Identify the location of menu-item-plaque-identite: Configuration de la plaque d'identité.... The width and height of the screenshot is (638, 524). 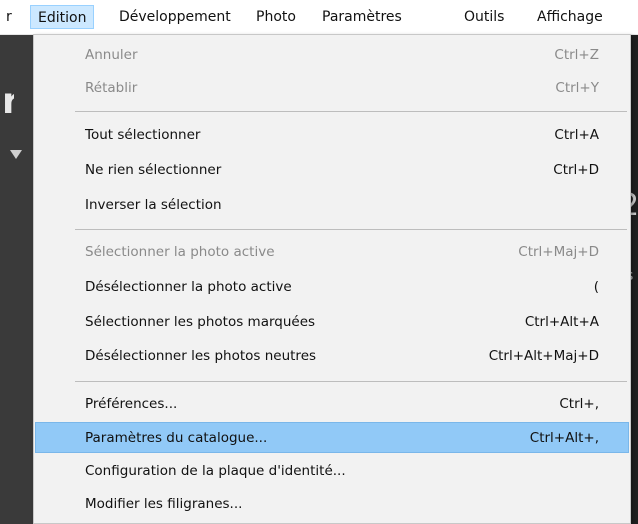
(332, 471).